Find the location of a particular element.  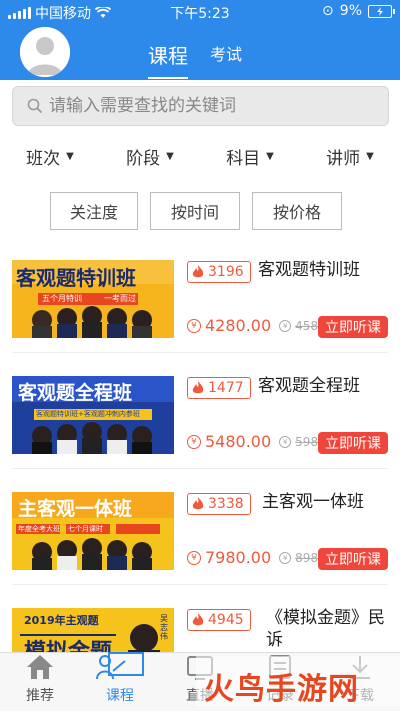

hot-badge: 1477 is located at coordinates (219, 388).